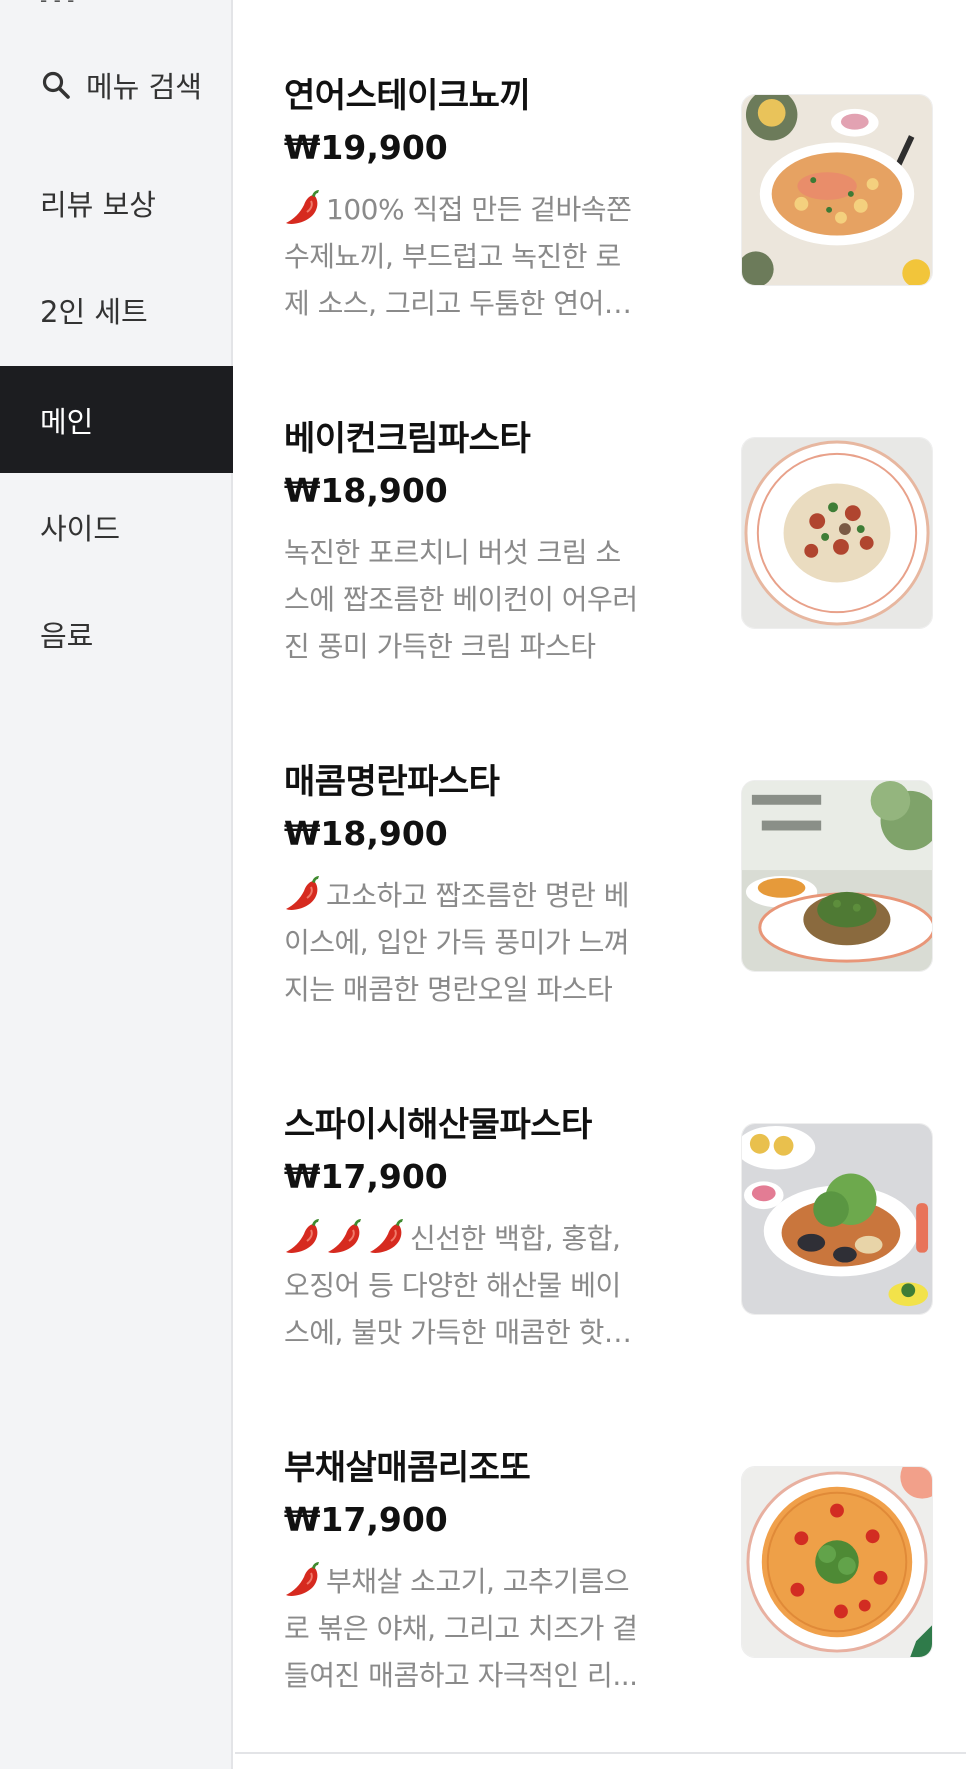 The image size is (966, 1769). Describe the element at coordinates (144, 86) in the screenshot. I see `sidebar-item-label: 메뉴 검색` at that location.